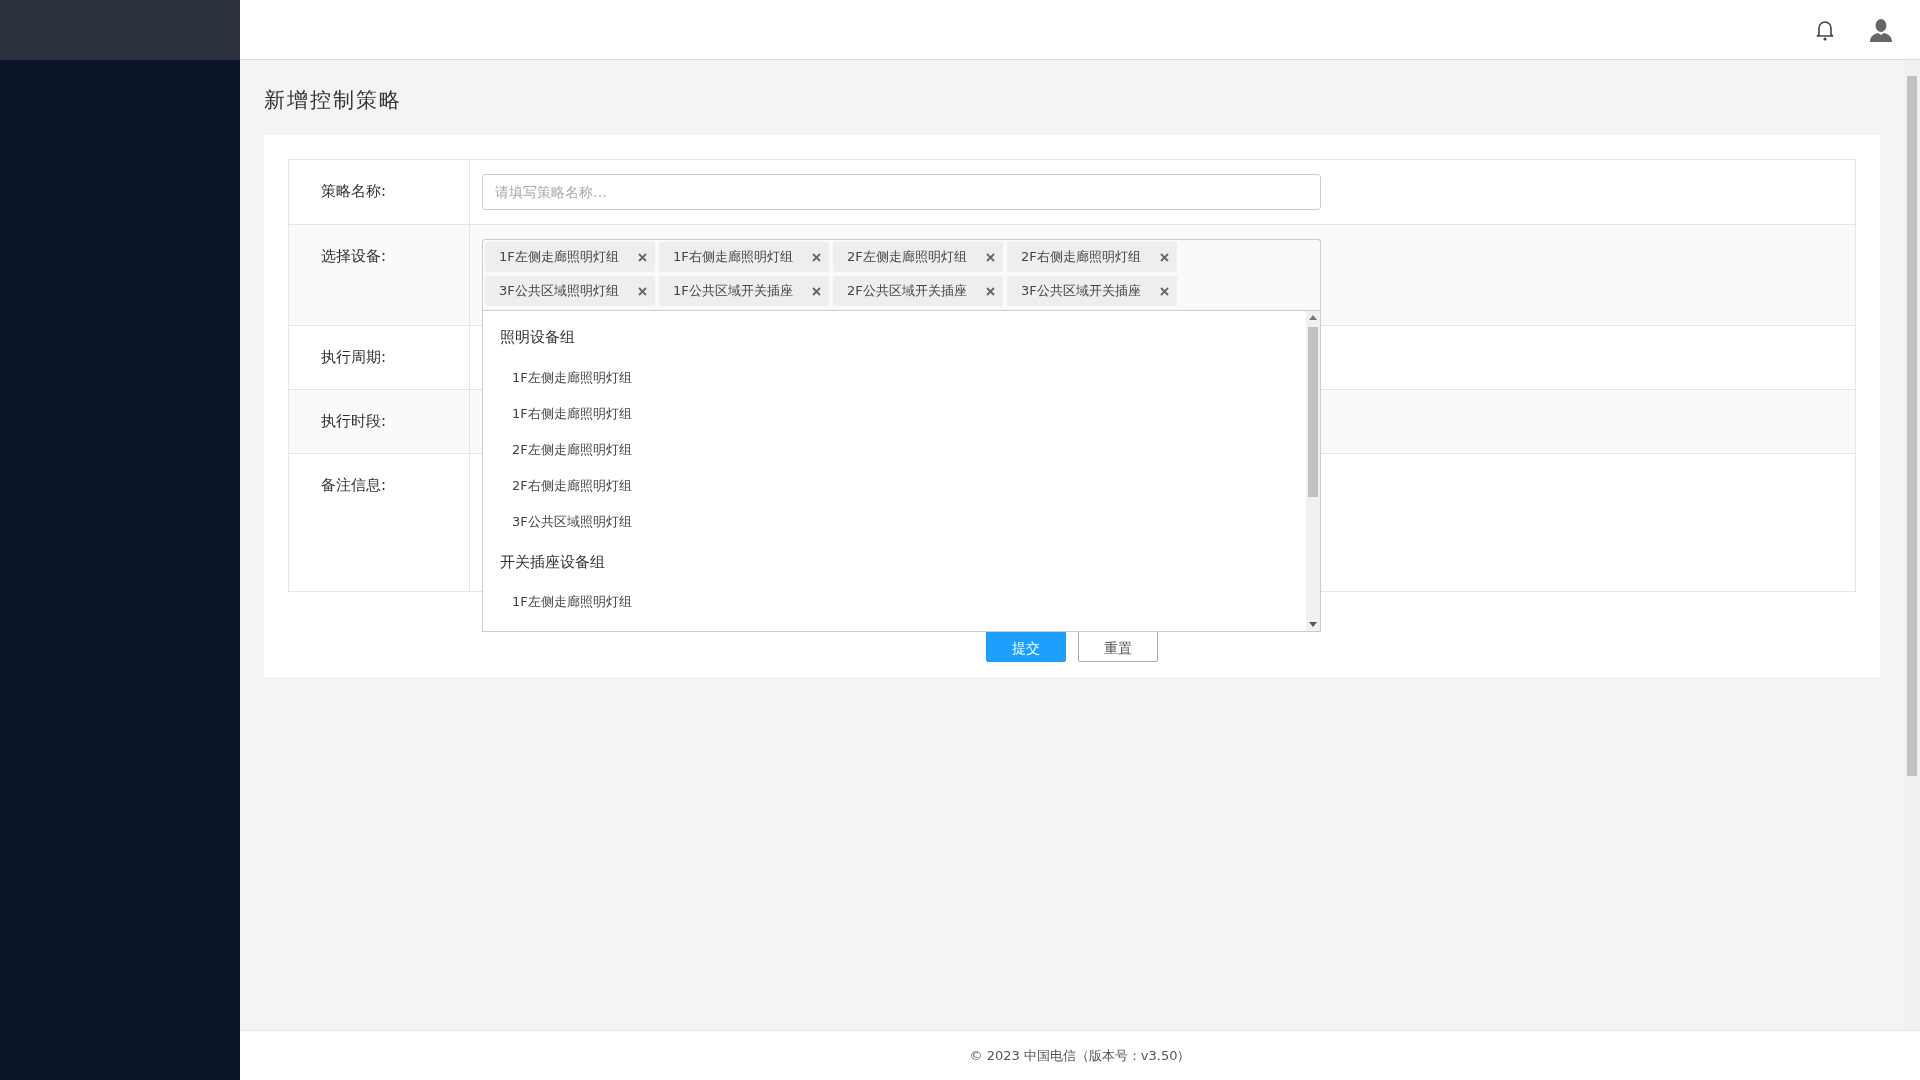 The height and width of the screenshot is (1080, 1920). What do you see at coordinates (354, 421) in the screenshot?
I see `field-label: 执行时段:` at bounding box center [354, 421].